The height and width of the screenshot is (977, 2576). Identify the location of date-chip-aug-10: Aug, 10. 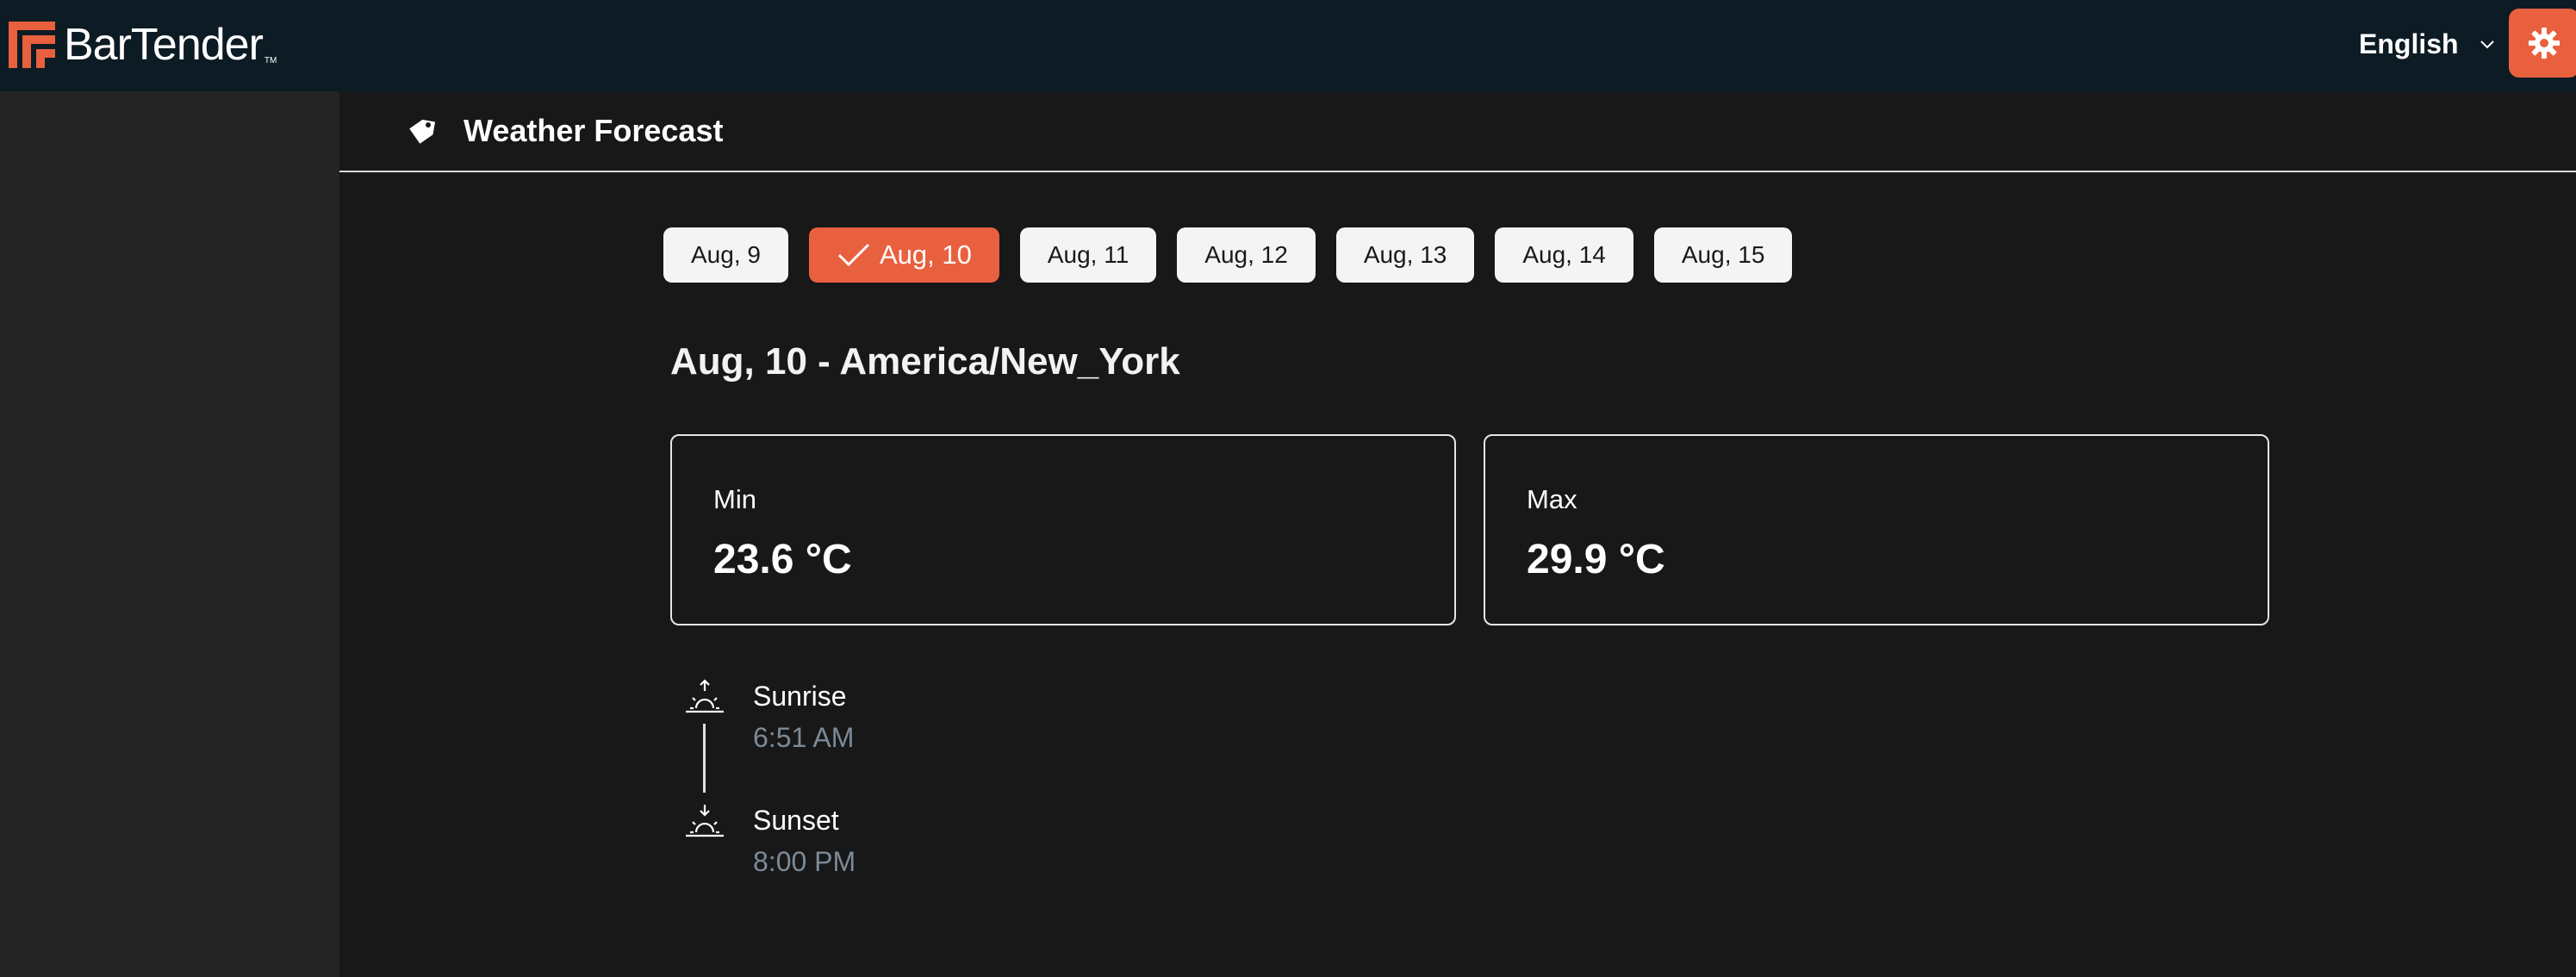
(904, 255).